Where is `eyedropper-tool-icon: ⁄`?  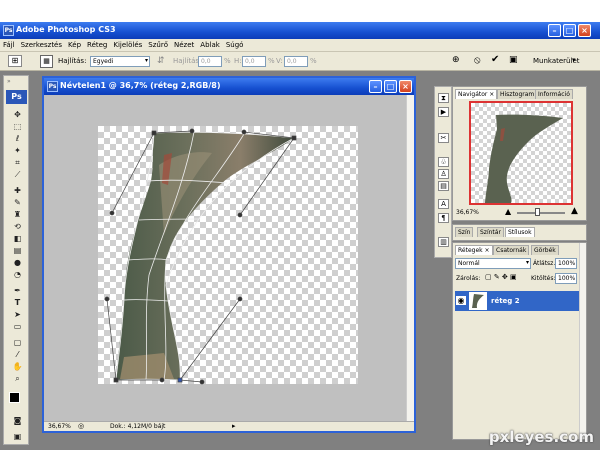 eyedropper-tool-icon: ⁄ is located at coordinates (17, 354).